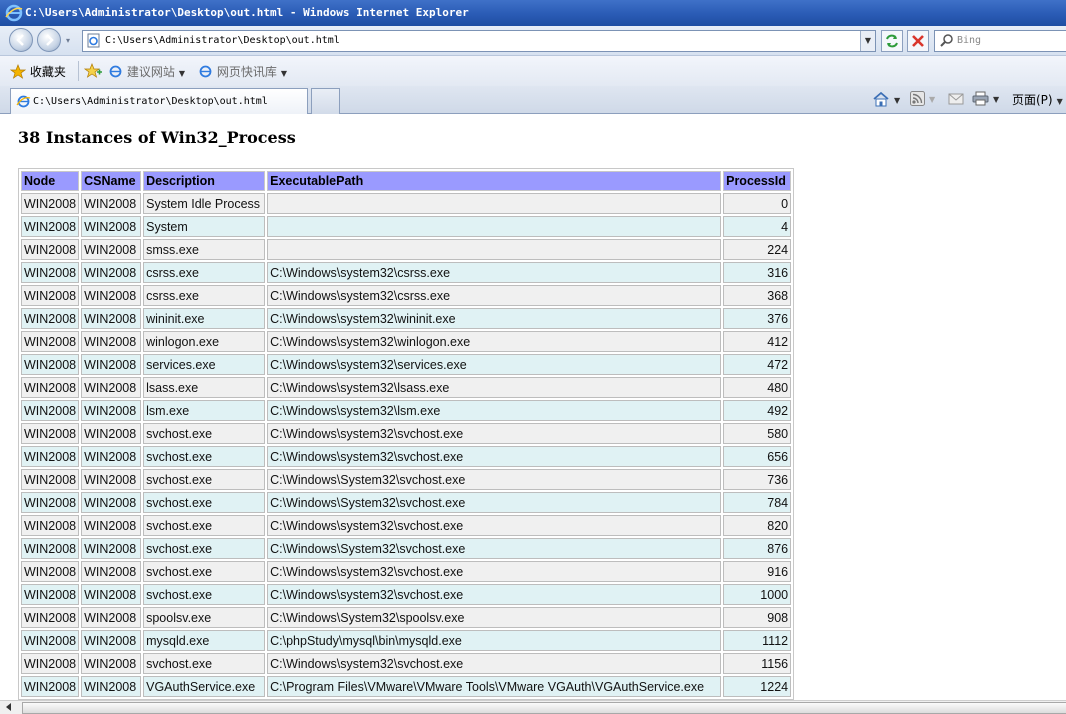 The width and height of the screenshot is (1066, 714). I want to click on web-slice-gallery-link: 网页快讯库 ▼, so click(242, 71).